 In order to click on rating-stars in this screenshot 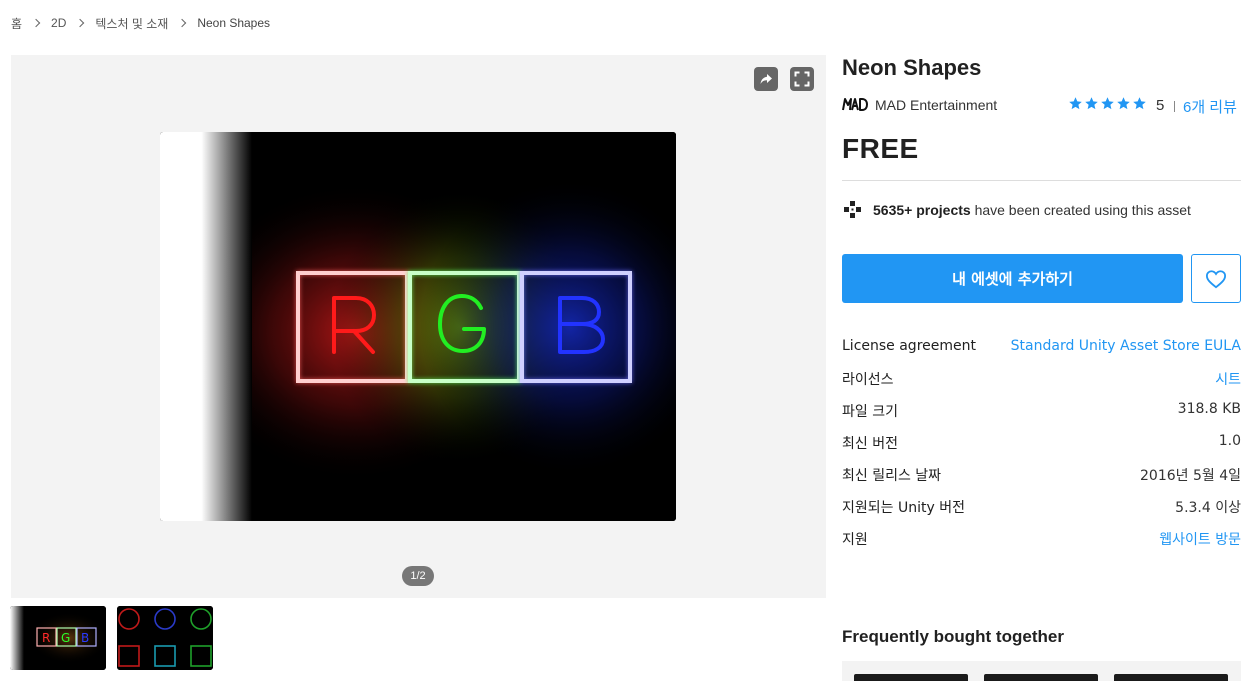, I will do `click(1107, 103)`.